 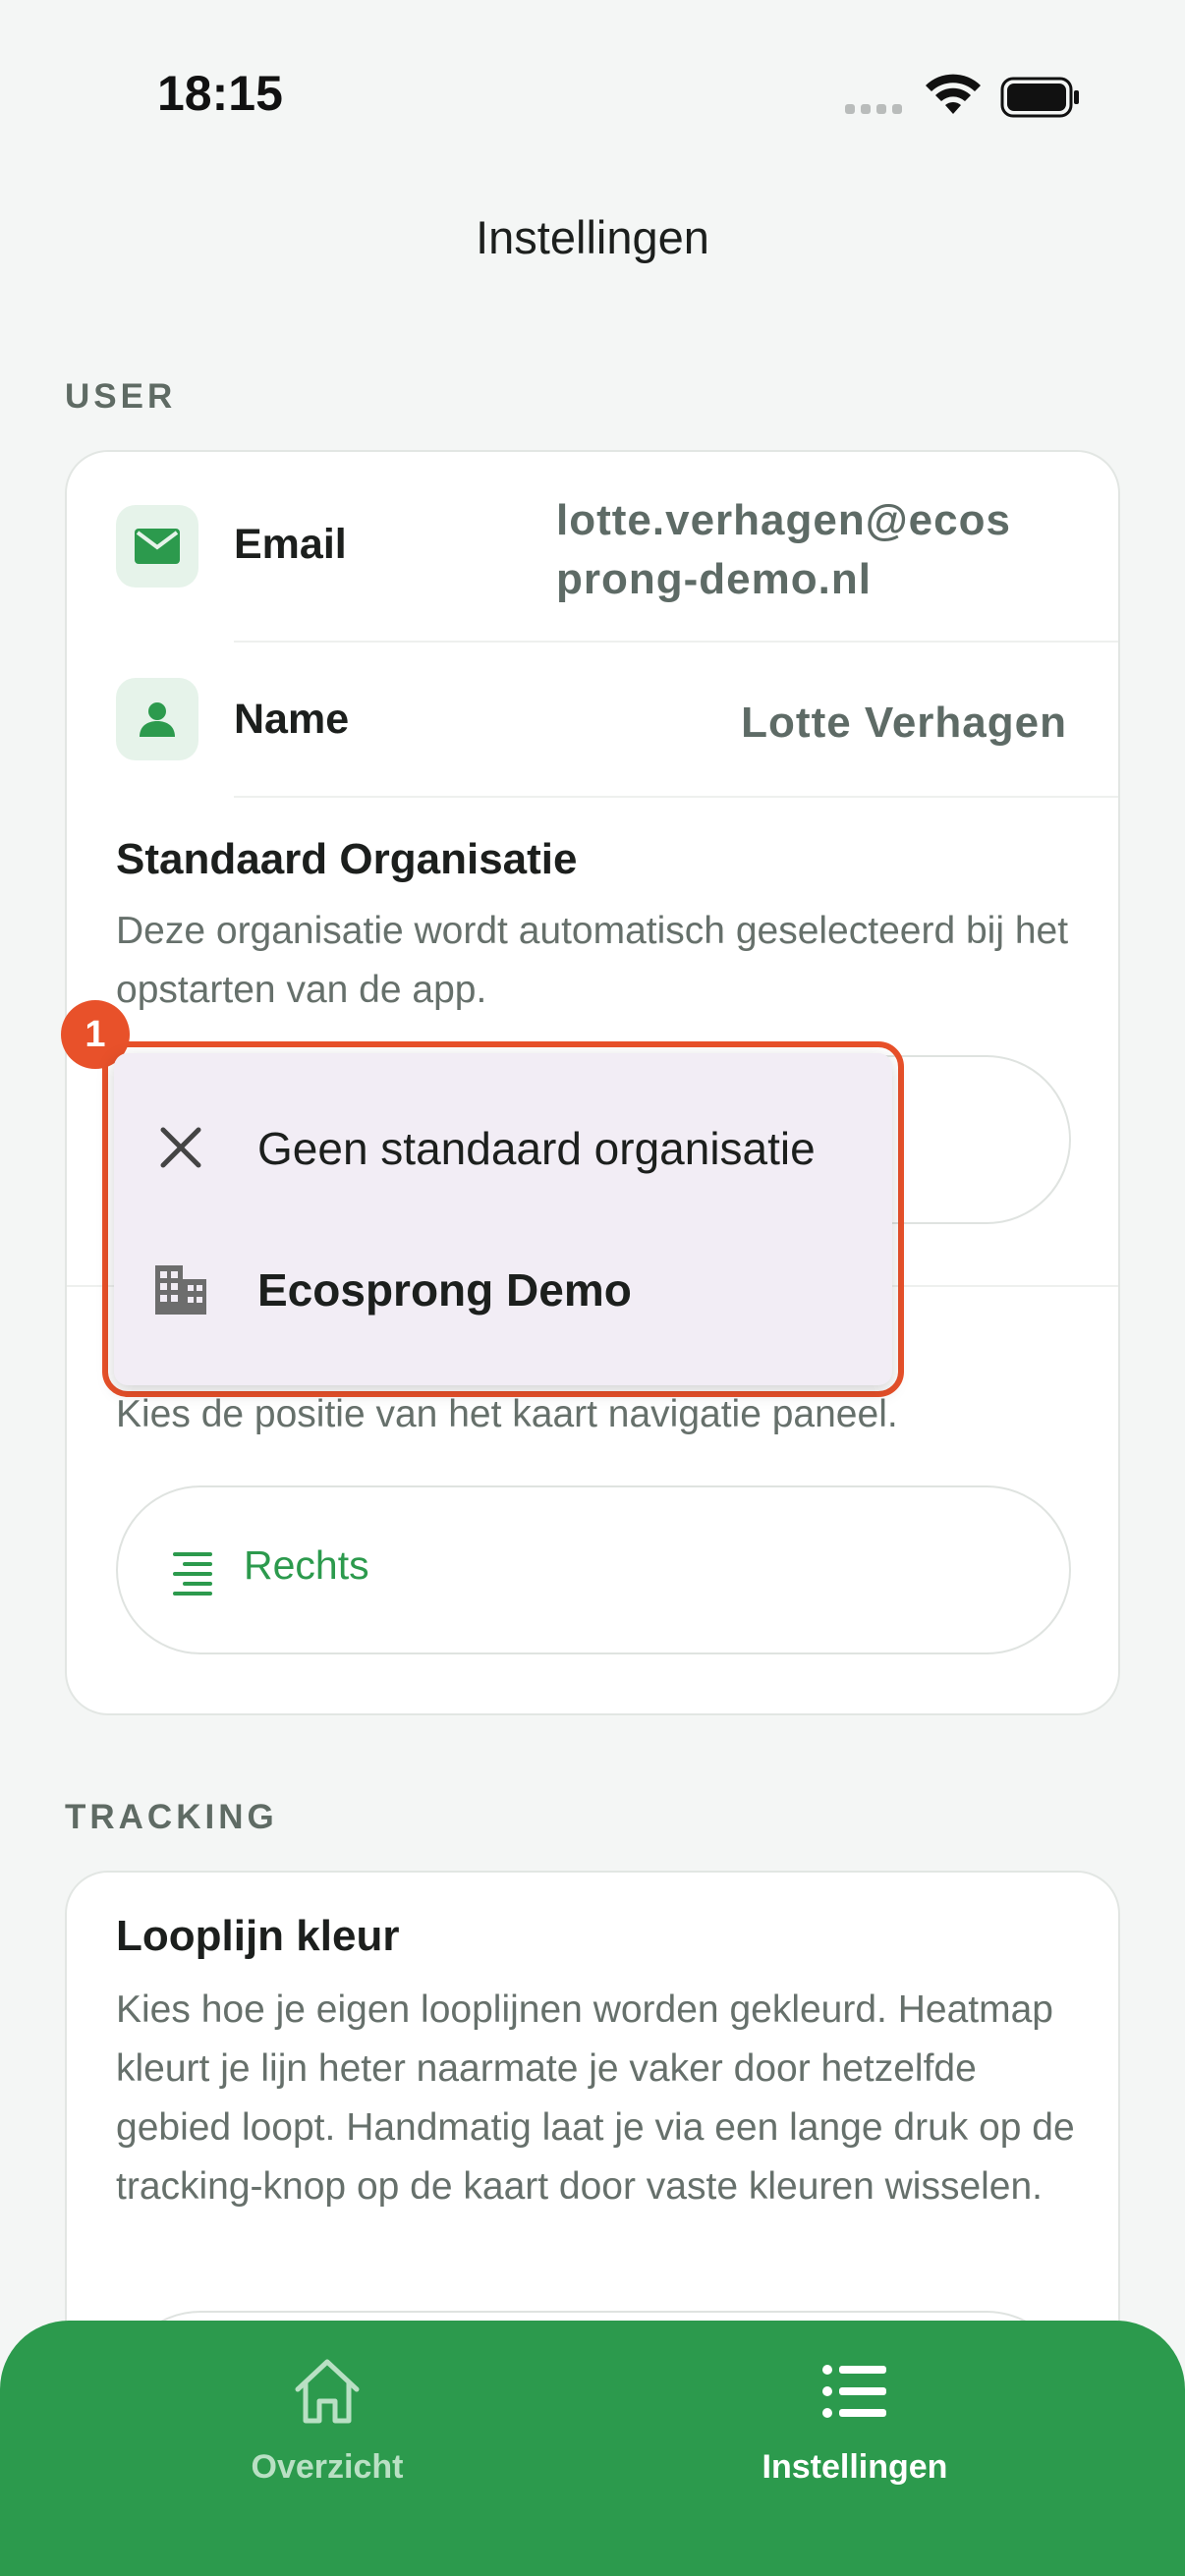 What do you see at coordinates (854, 2391) in the screenshot?
I see `list-icon` at bounding box center [854, 2391].